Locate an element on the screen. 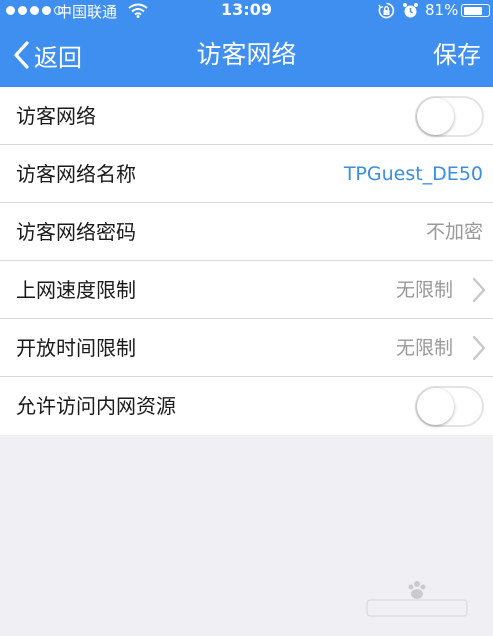  watermark-logo is located at coordinates (417, 599).